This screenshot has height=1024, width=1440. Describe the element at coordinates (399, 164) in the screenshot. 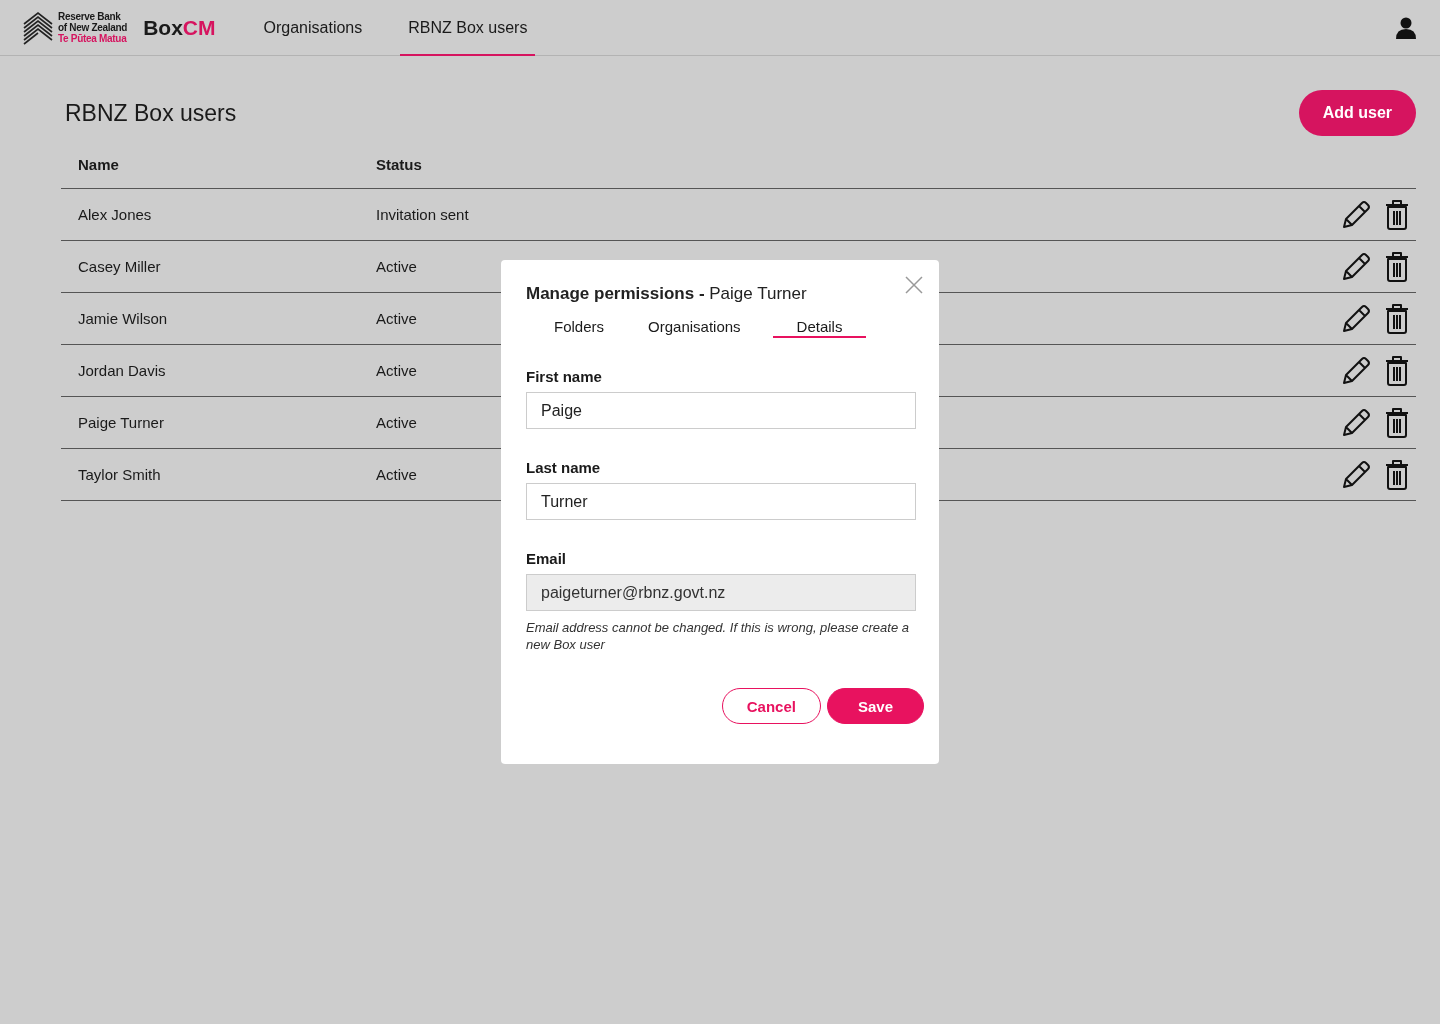

I see `column-header: Status` at that location.